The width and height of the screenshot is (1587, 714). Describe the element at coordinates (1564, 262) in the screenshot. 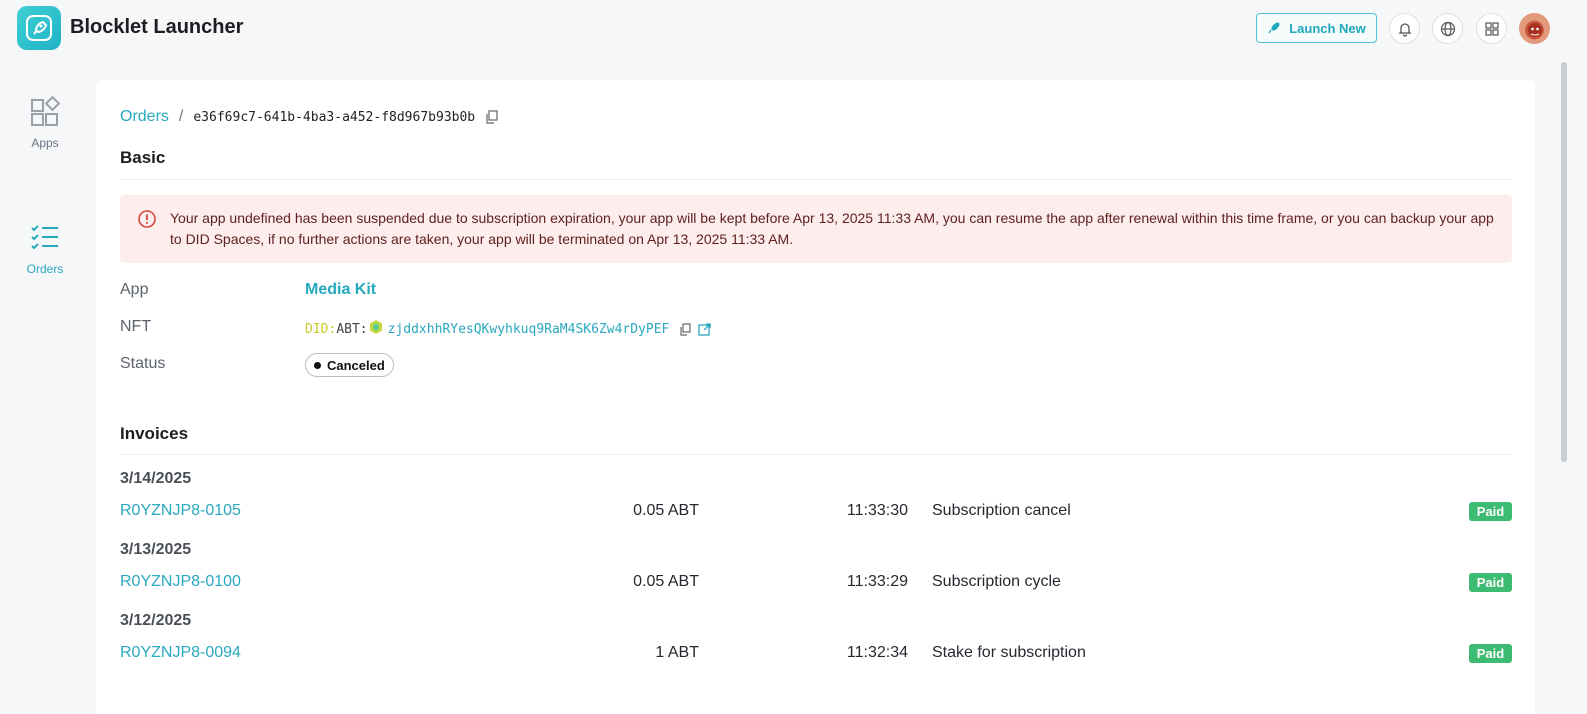

I see `page-scrollbar` at that location.